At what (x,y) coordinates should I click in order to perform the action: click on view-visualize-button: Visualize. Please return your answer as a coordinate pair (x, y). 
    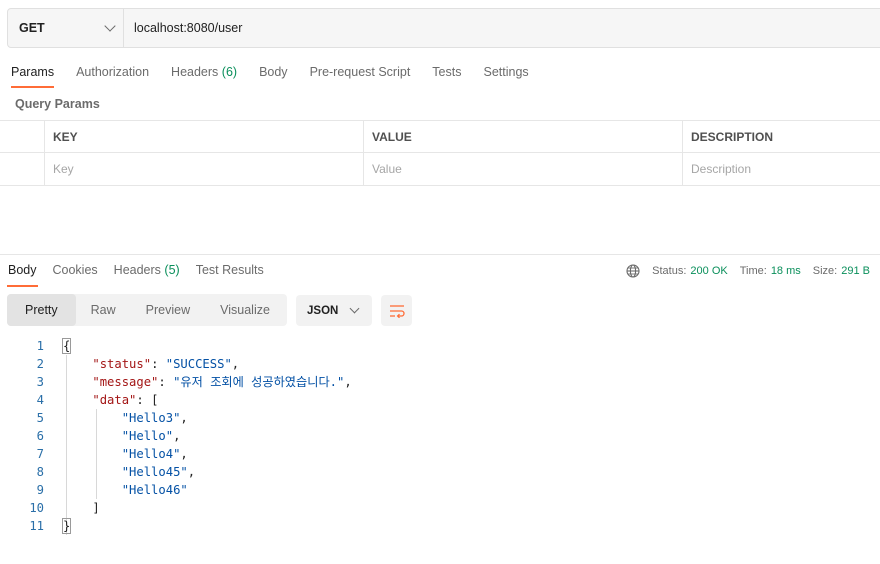
    Looking at the image, I should click on (245, 310).